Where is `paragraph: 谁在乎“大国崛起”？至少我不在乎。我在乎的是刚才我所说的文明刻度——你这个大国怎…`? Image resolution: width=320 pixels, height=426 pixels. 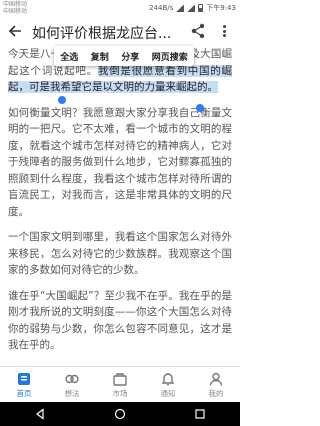
paragraph: 谁在乎“大国崛起”？至少我不在乎。我在乎的是刚才我所说的文明刻度——你这个大国怎… is located at coordinates (120, 320).